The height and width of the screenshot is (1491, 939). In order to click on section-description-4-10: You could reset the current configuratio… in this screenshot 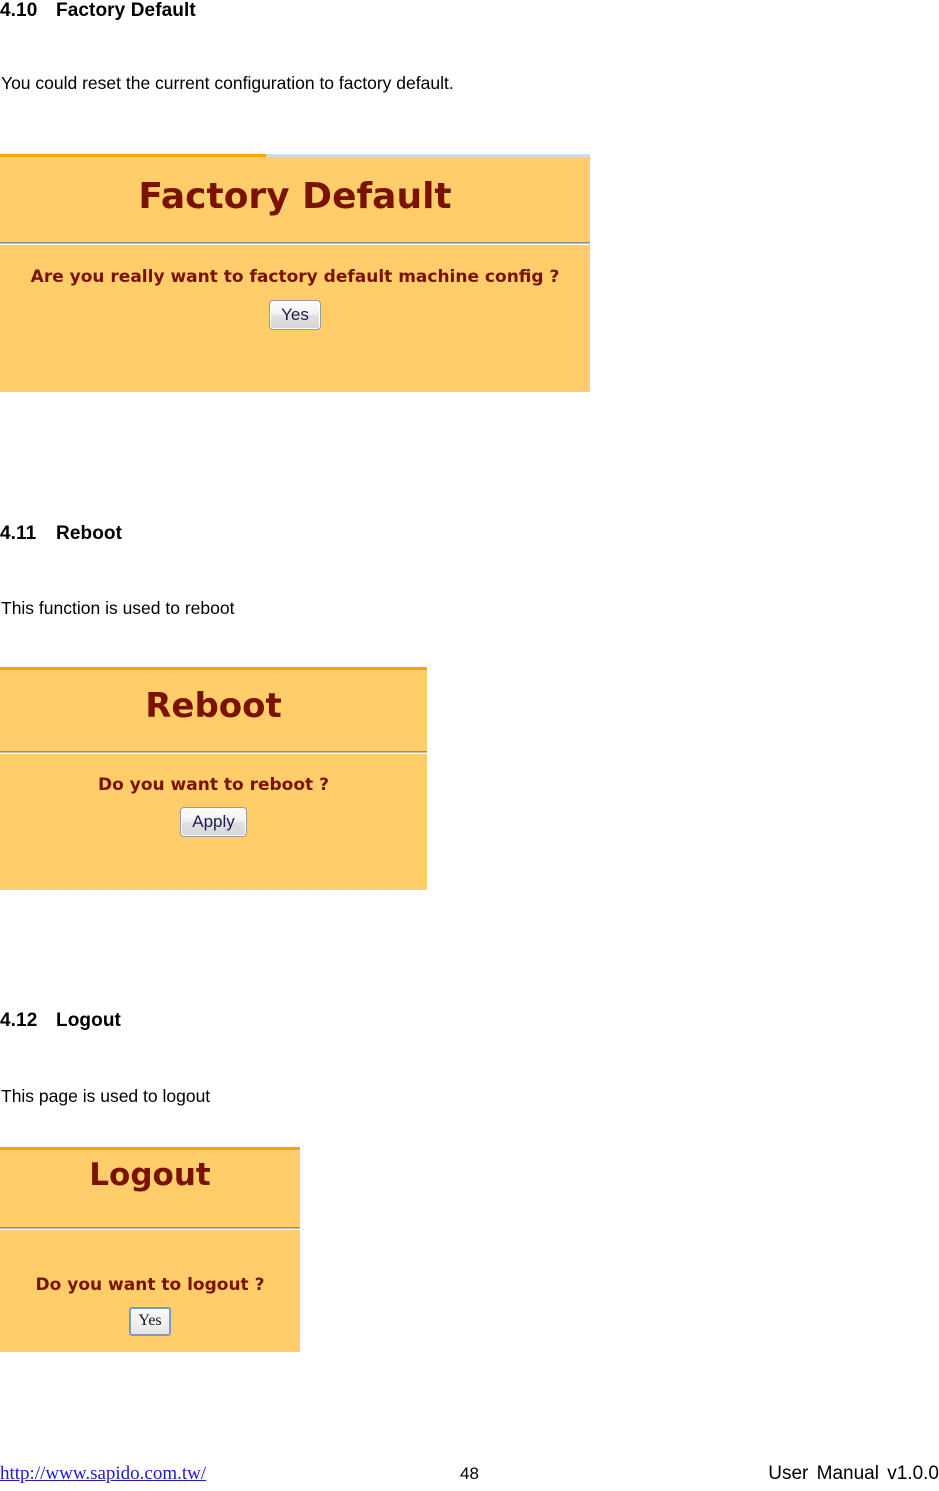, I will do `click(227, 83)`.